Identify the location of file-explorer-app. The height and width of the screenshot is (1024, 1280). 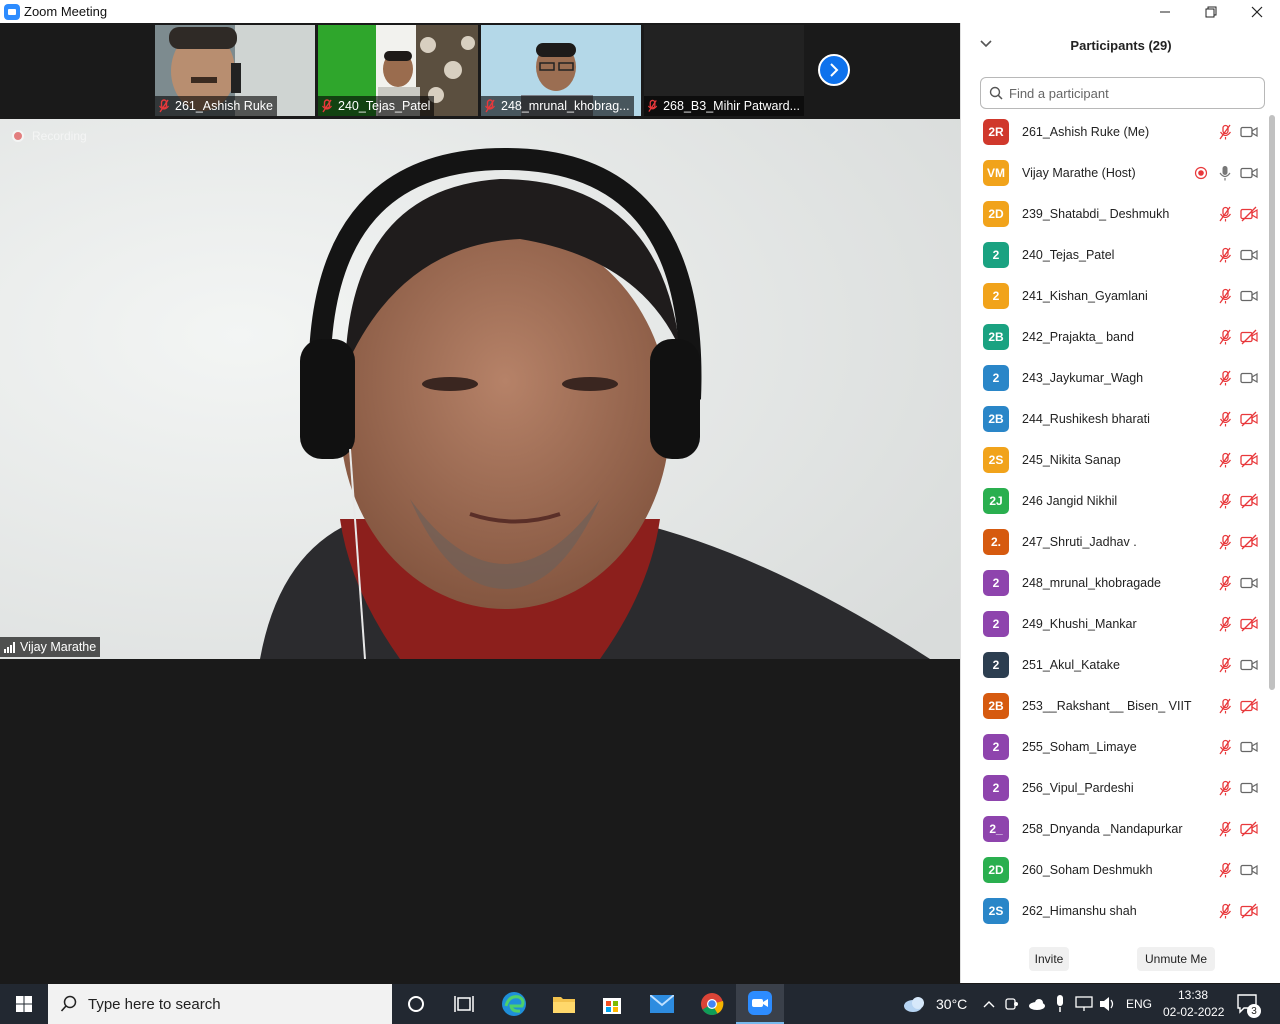
(564, 1004).